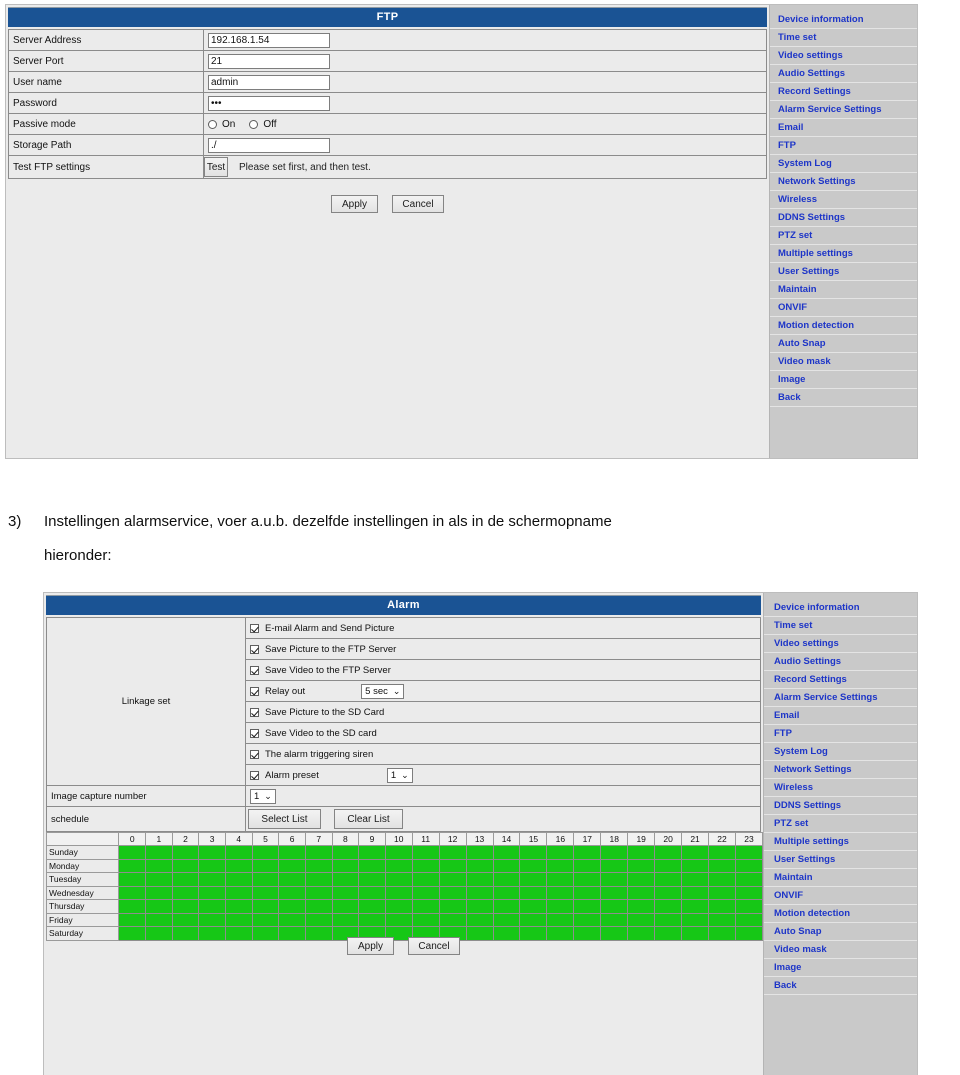 The image size is (960, 1075). Describe the element at coordinates (254, 124) in the screenshot. I see `passive-mode-radio-off` at that location.